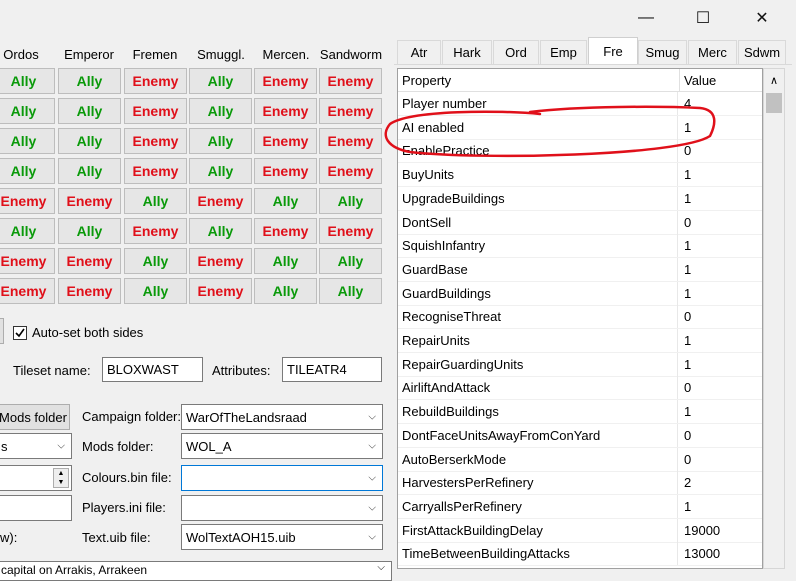  What do you see at coordinates (762, 52) in the screenshot?
I see `tab-sdwm: Sdwm` at bounding box center [762, 52].